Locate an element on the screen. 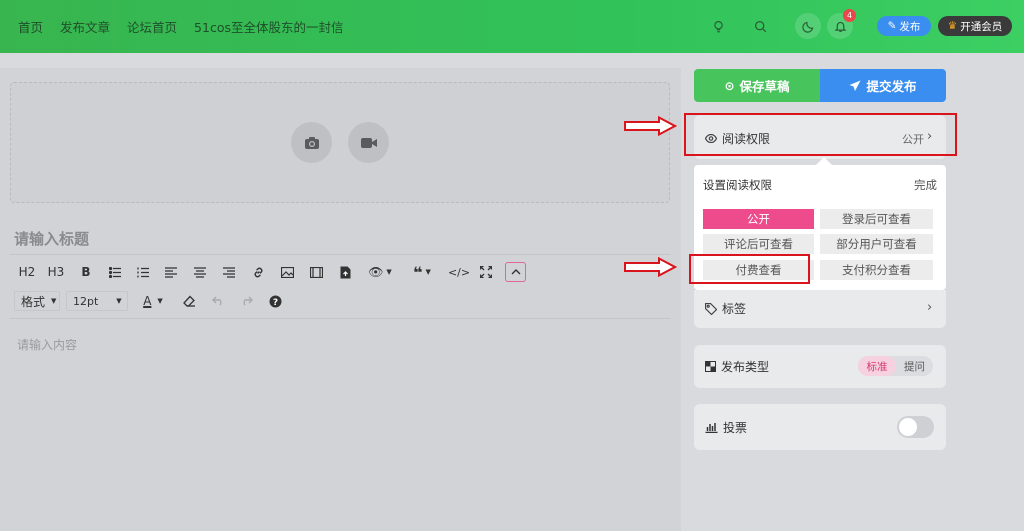  notification-badge: 4 is located at coordinates (849, 15).